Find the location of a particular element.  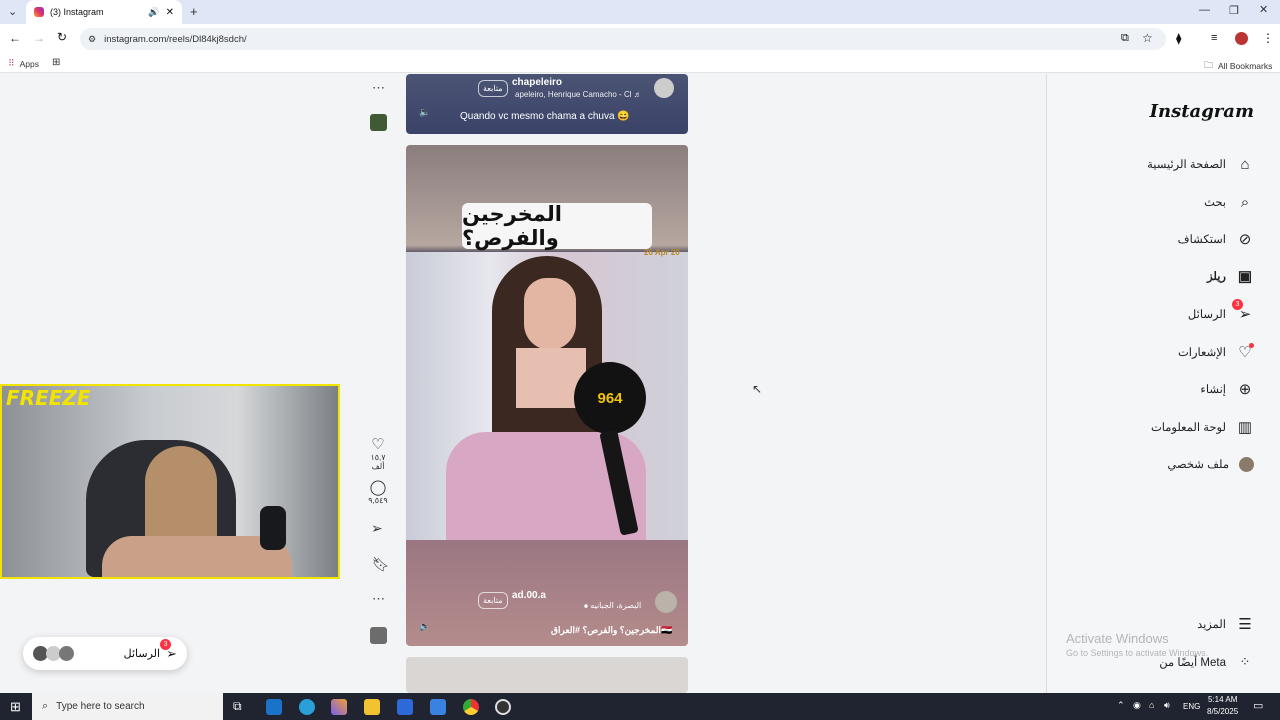

site-info-icon: ⚙ is located at coordinates (92, 39).